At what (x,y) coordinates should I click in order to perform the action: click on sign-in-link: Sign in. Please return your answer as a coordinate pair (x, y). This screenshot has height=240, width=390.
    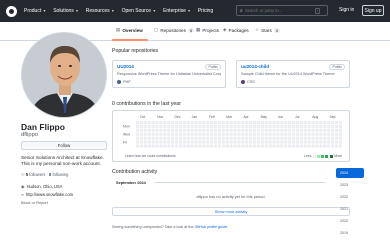
    Looking at the image, I should click on (346, 10).